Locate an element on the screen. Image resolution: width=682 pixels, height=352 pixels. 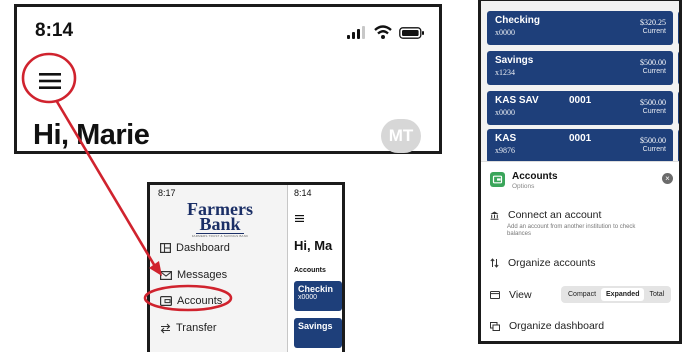
annotation-arrow is located at coordinates (106, 184).